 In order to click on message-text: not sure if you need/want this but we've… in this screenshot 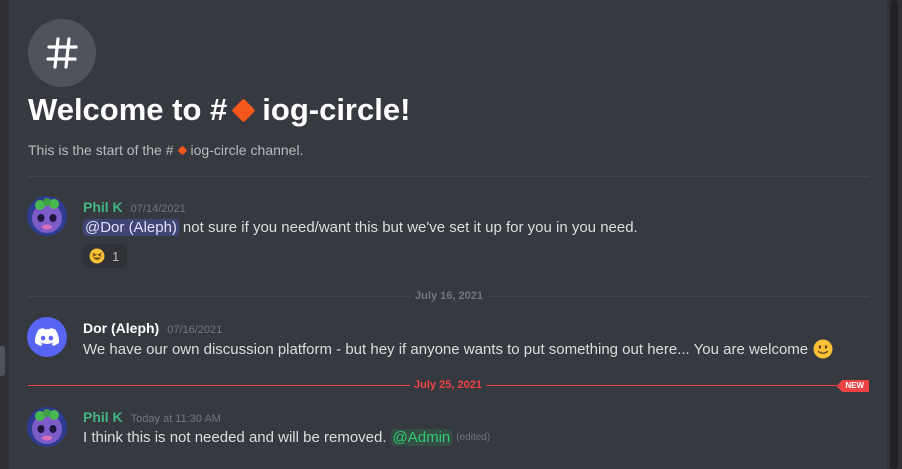, I will do `click(410, 227)`.